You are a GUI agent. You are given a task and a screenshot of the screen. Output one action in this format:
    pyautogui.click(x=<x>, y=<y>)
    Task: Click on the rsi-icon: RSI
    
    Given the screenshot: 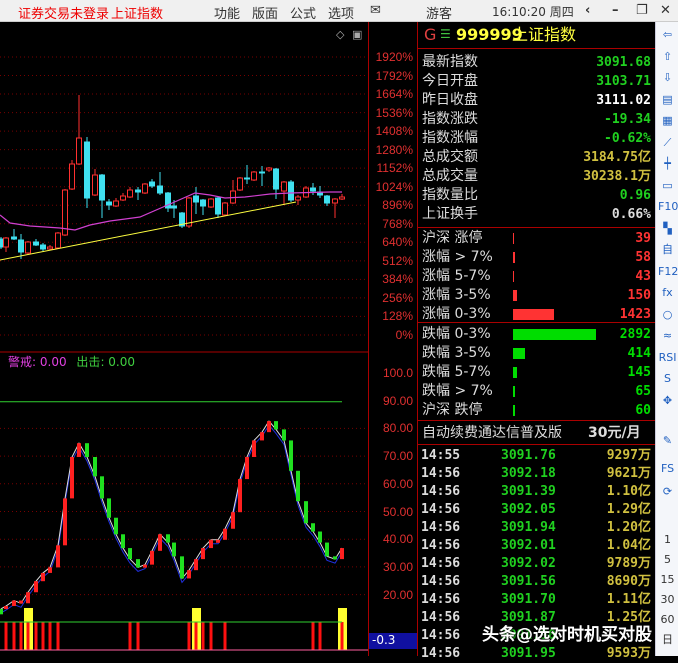 What is the action you would take?
    pyautogui.click(x=667, y=357)
    